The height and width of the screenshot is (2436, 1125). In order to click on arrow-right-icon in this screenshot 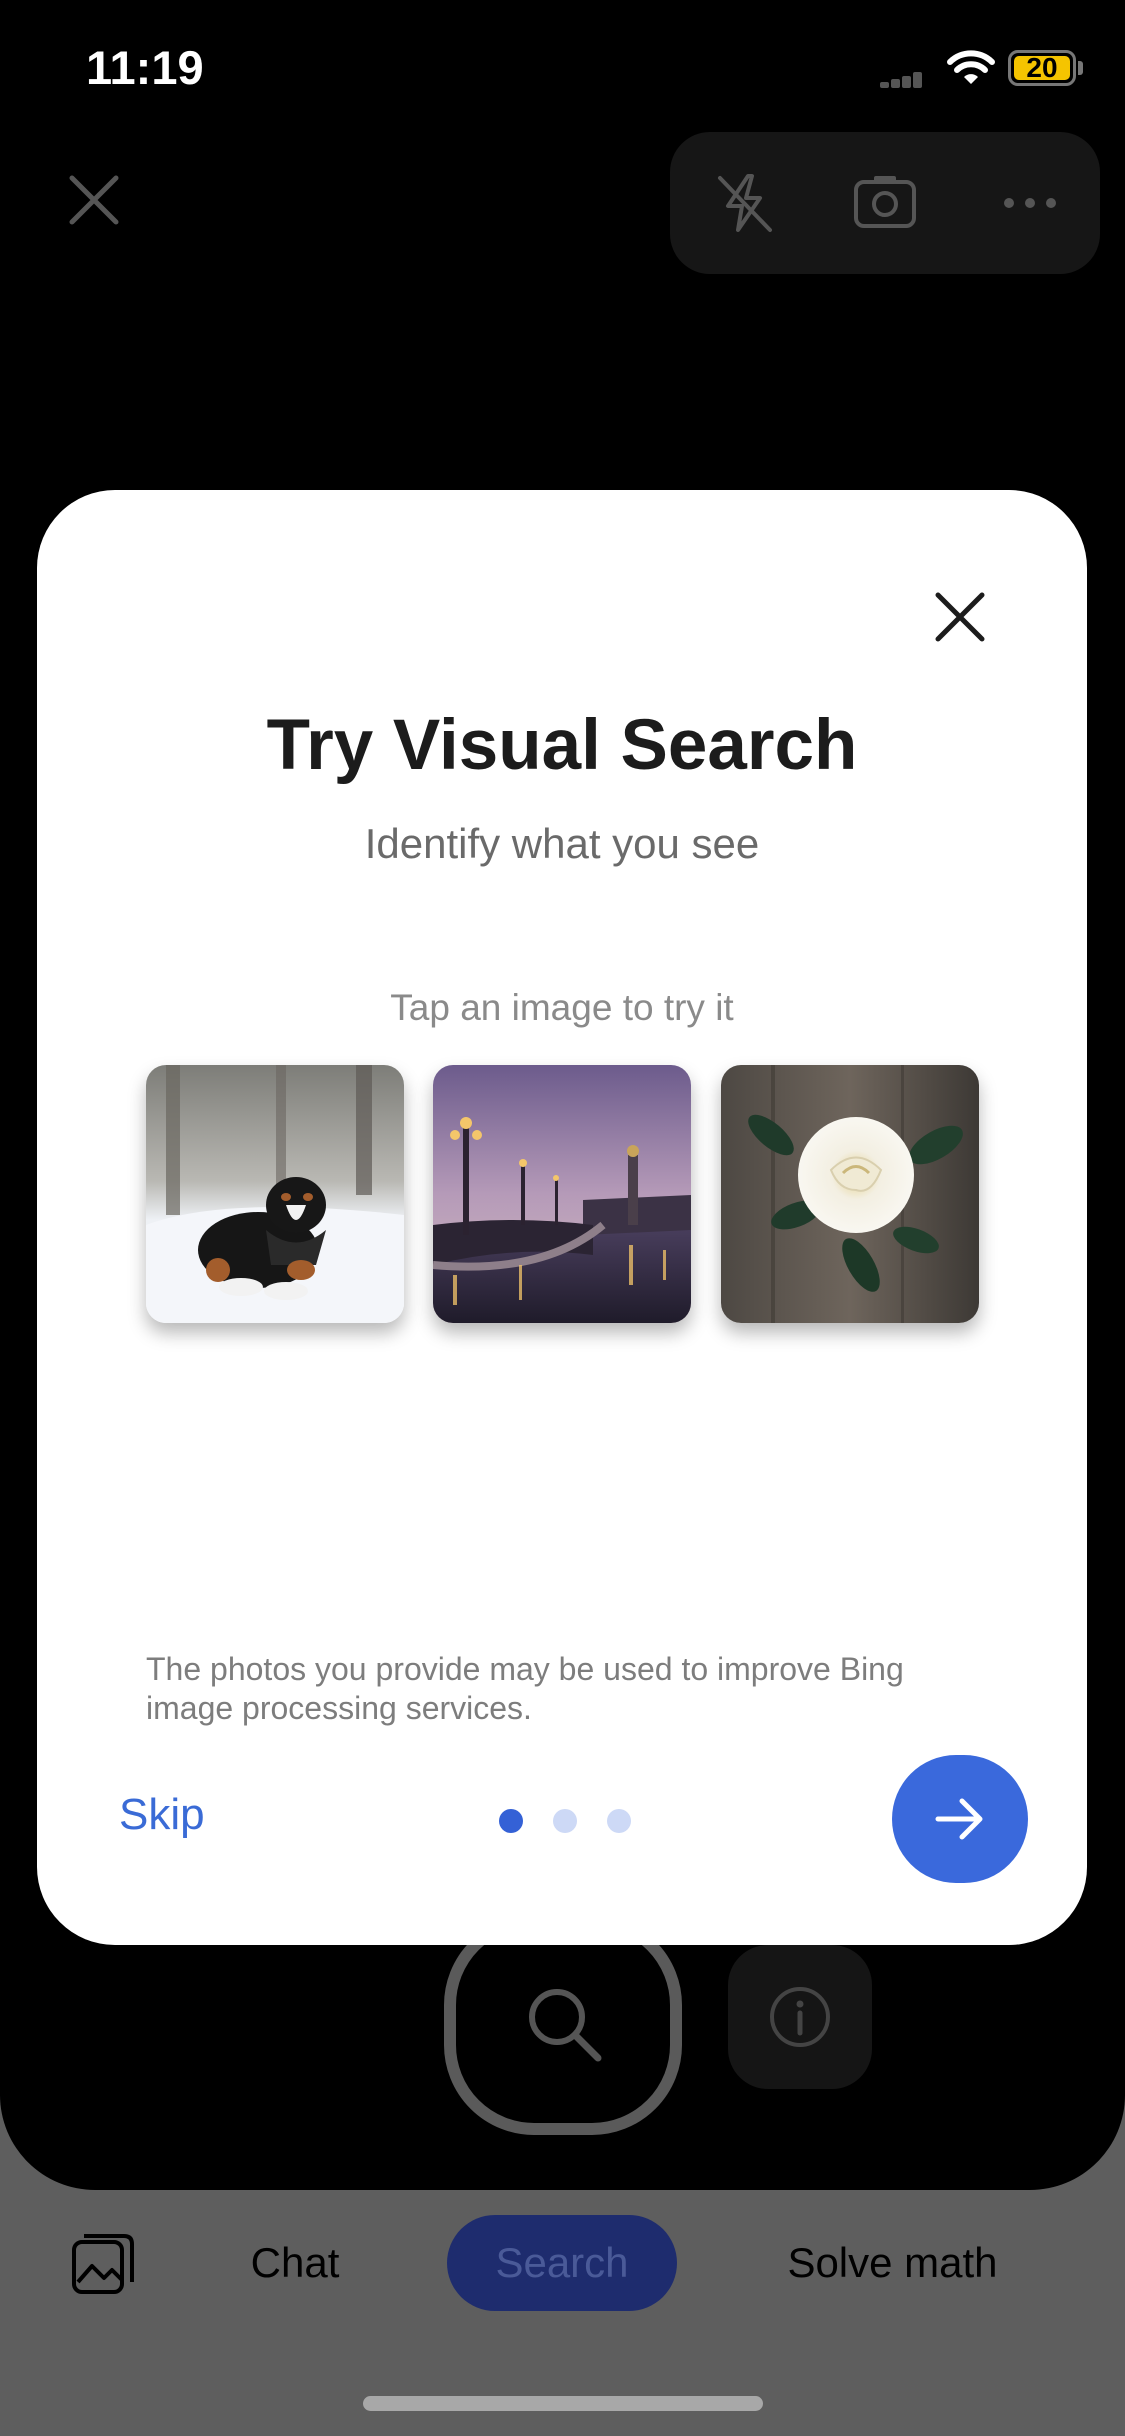, I will do `click(959, 1819)`.